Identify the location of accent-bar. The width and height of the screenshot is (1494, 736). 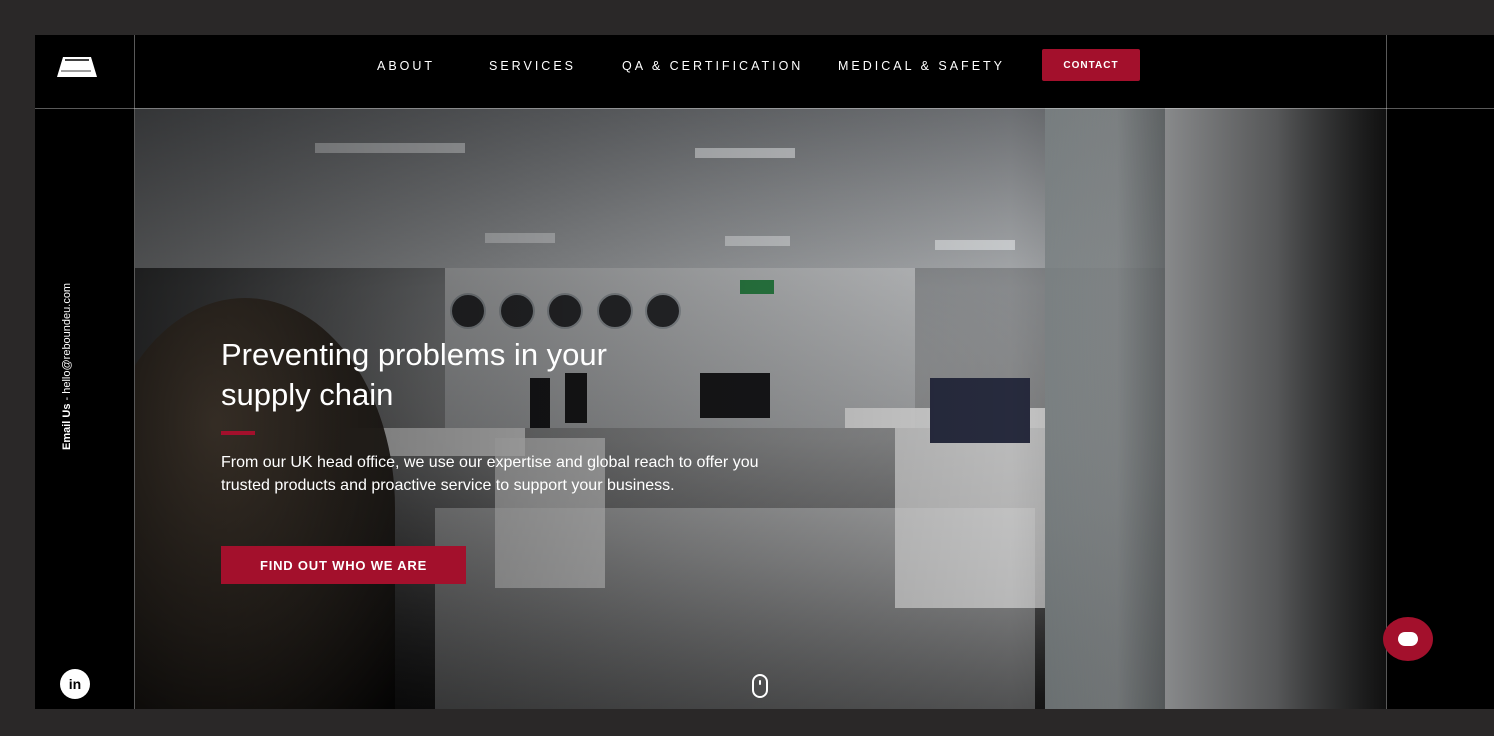
(238, 433).